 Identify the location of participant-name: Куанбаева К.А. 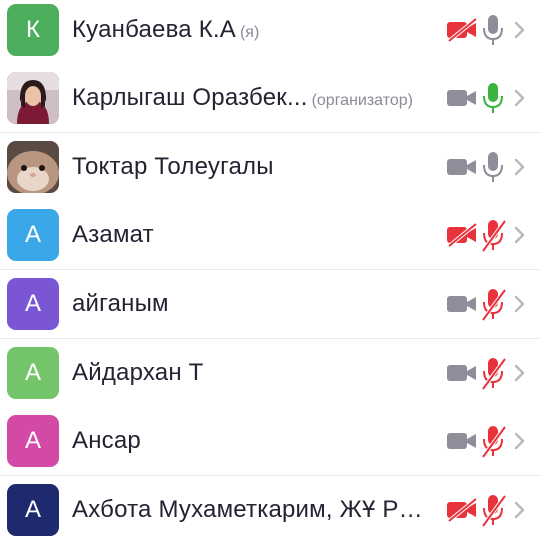
(154, 29).